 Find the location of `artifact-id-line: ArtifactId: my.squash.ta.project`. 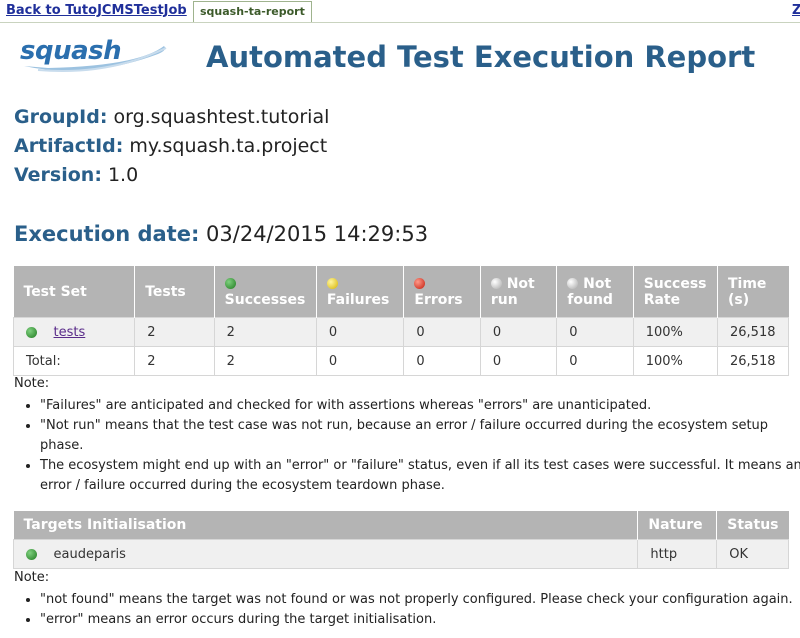

artifact-id-line: ArtifactId: my.squash.ta.project is located at coordinates (170, 146).